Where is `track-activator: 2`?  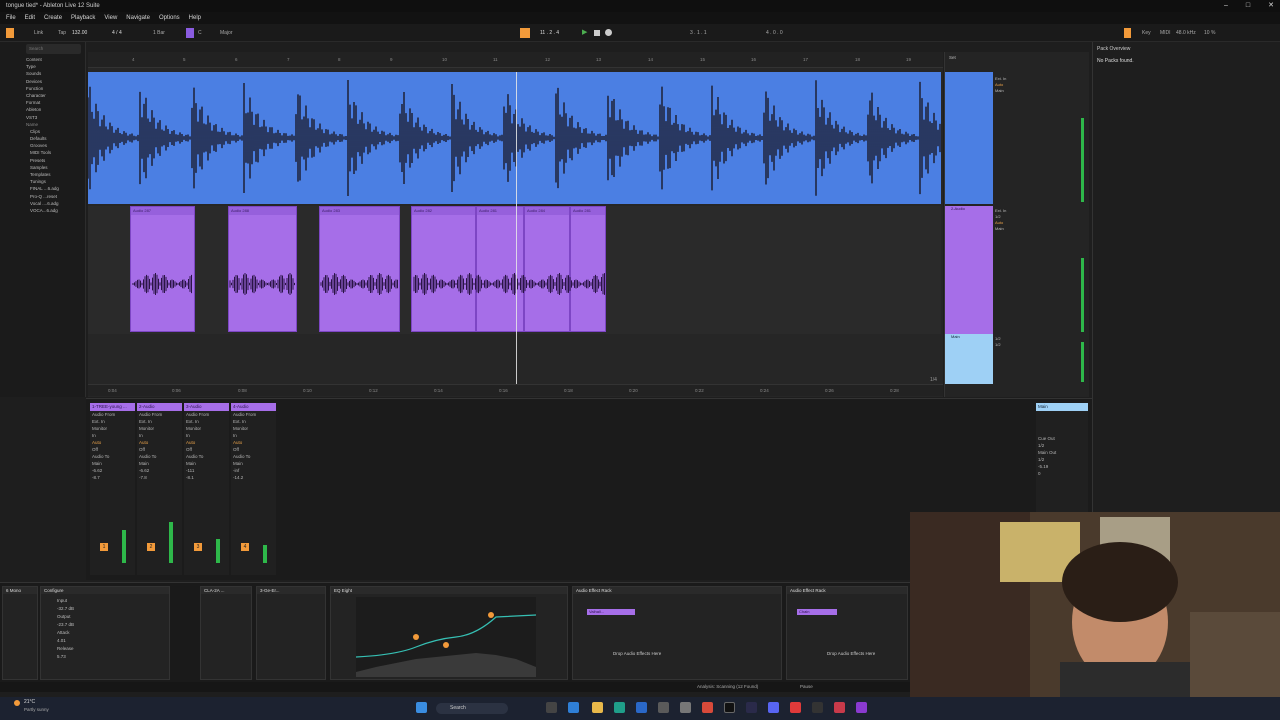
track-activator: 2 is located at coordinates (151, 547).